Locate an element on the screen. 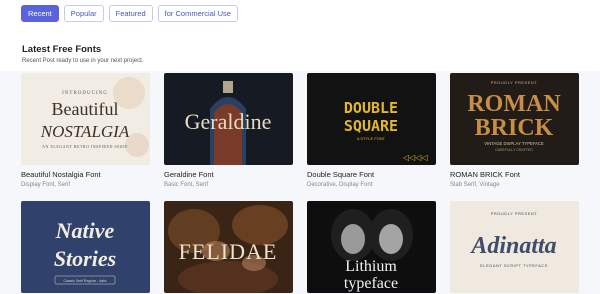  lithium-preview: Lithium typeface is located at coordinates (371, 247).